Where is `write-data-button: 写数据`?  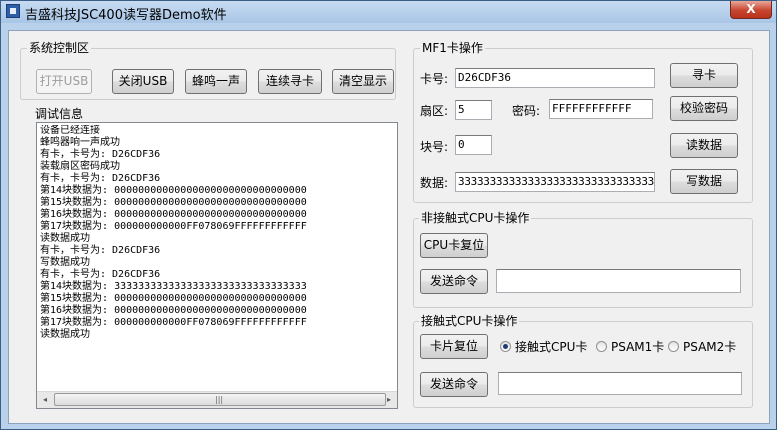
write-data-button: 写数据 is located at coordinates (704, 181).